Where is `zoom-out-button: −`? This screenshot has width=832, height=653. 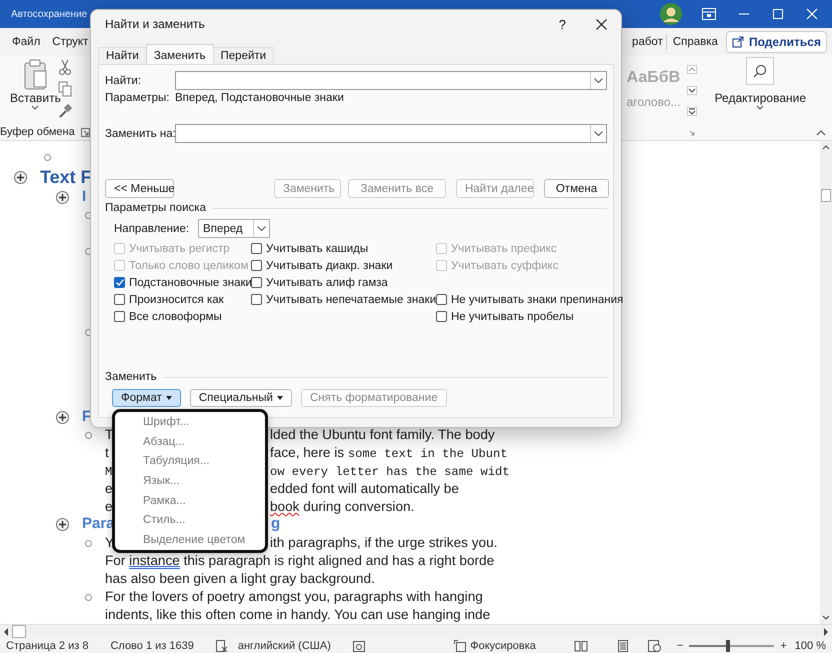 zoom-out-button: − is located at coordinates (680, 646).